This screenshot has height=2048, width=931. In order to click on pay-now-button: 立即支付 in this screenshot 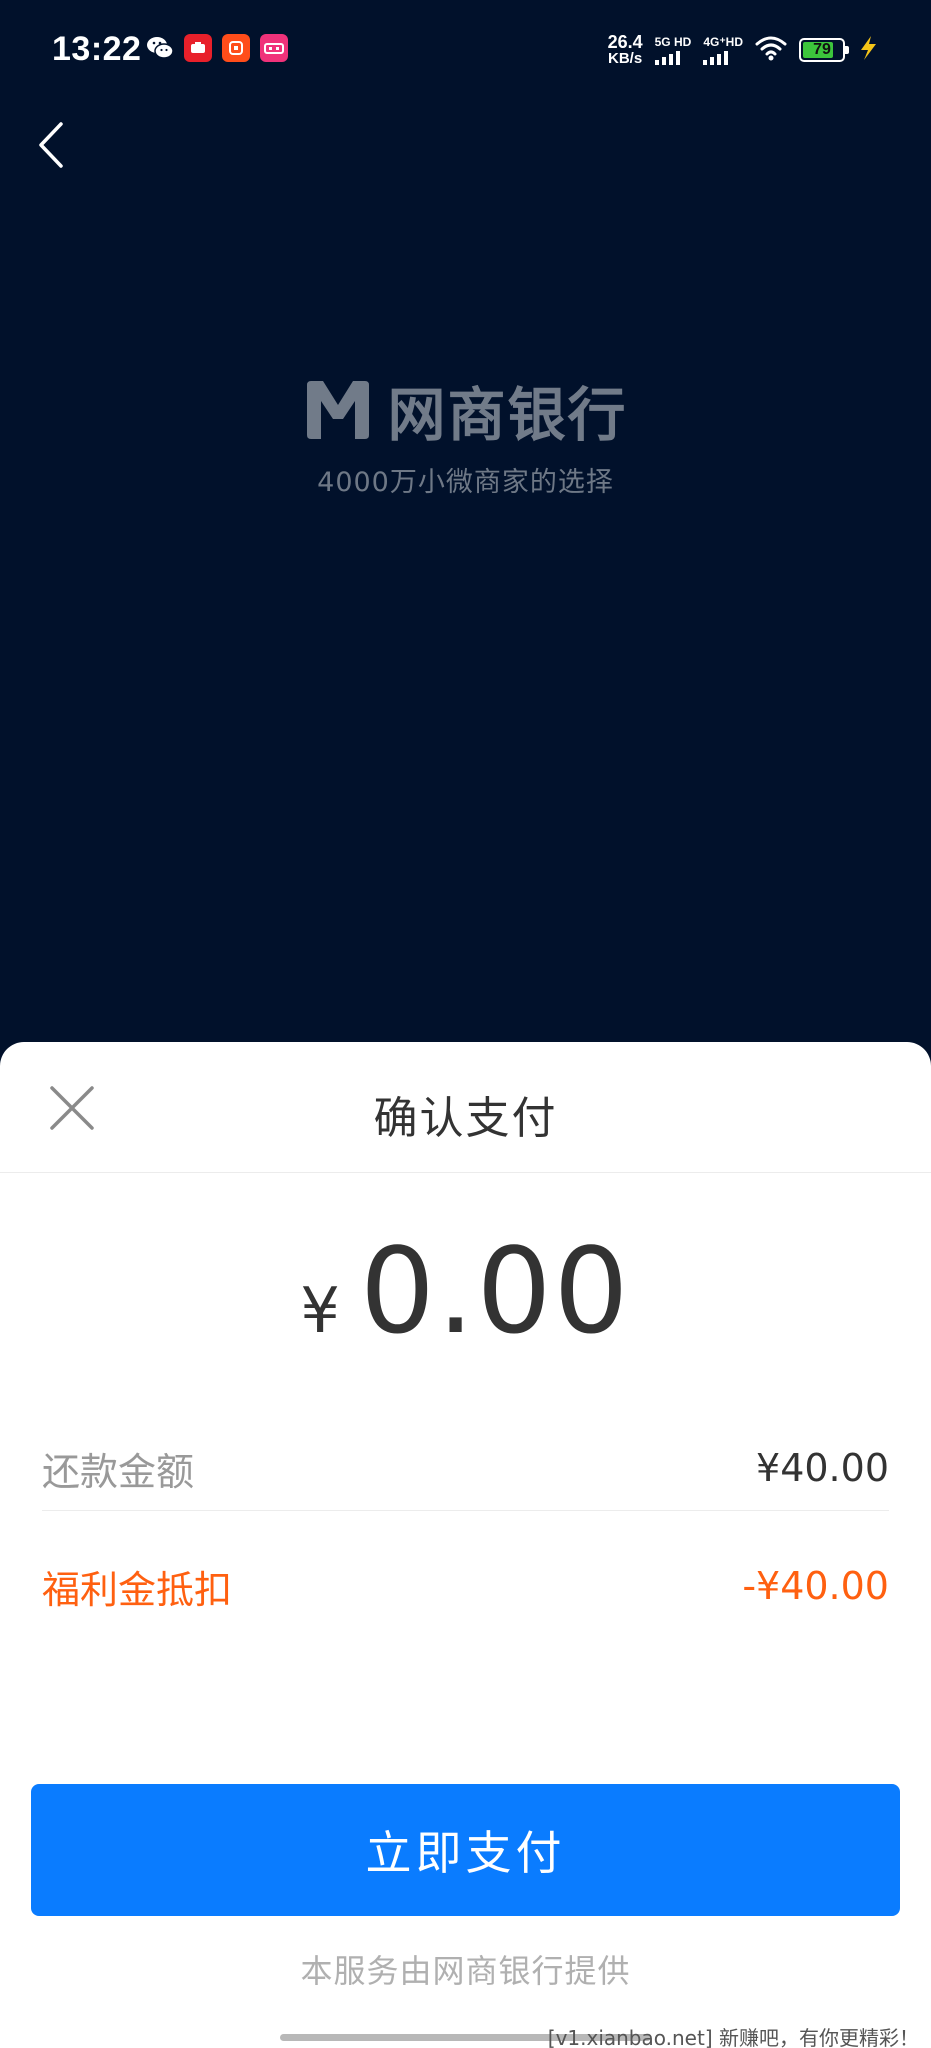, I will do `click(465, 1850)`.